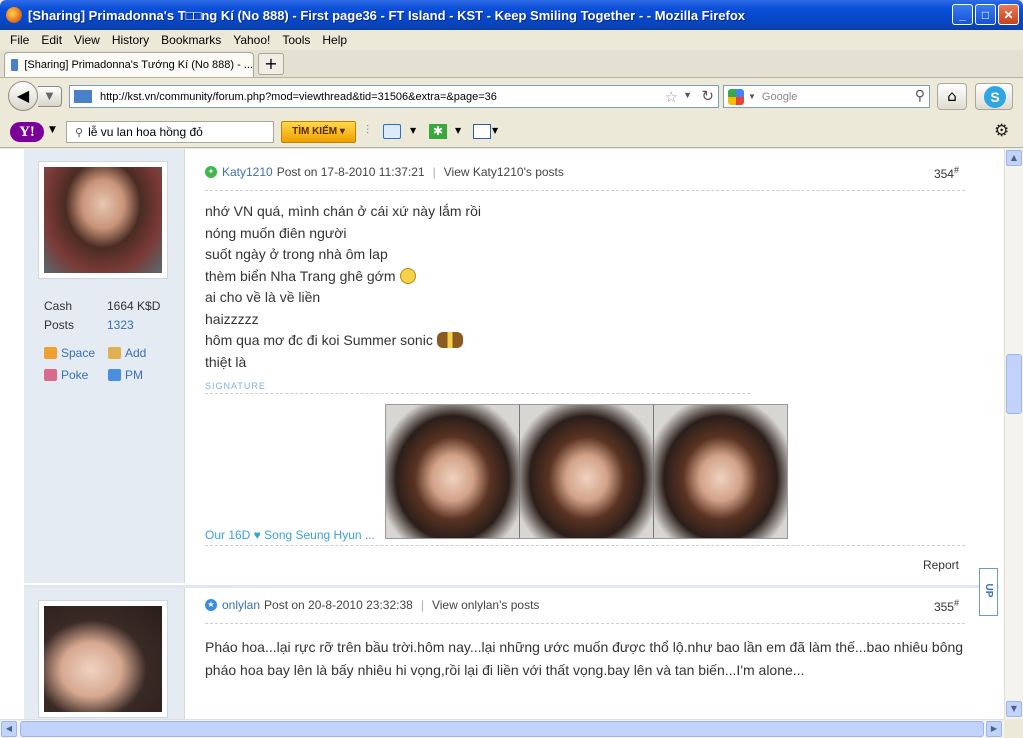  I want to click on menu-file: File, so click(19, 40).